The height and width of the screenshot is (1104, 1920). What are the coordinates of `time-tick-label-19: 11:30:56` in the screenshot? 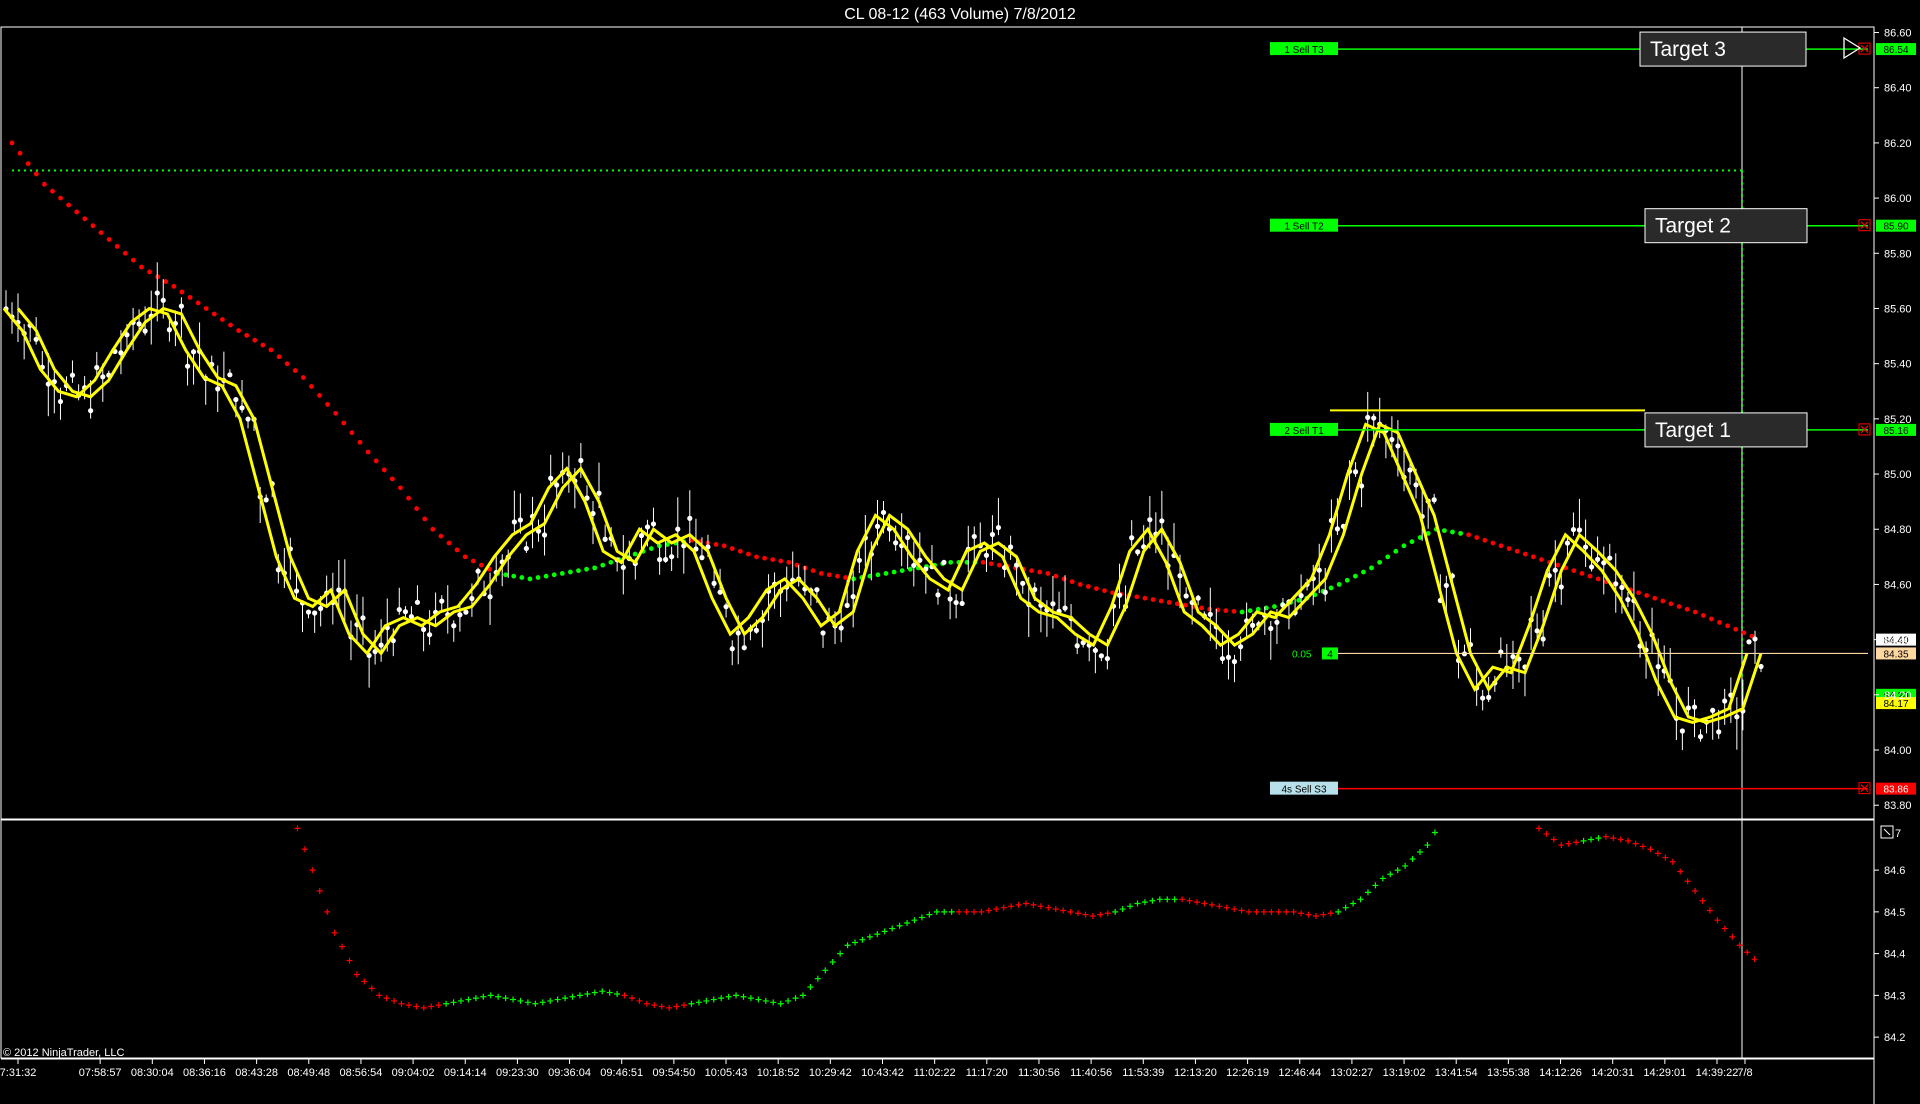 It's located at (1039, 1073).